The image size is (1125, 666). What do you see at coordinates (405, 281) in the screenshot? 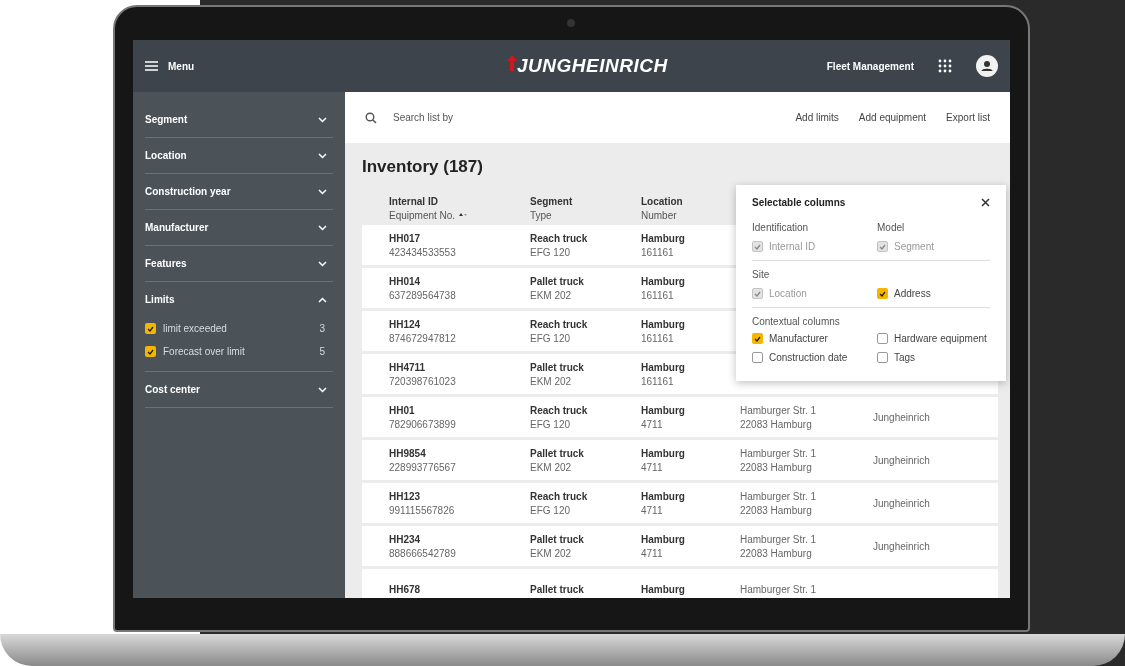
I see `table-cell-text: HH014` at bounding box center [405, 281].